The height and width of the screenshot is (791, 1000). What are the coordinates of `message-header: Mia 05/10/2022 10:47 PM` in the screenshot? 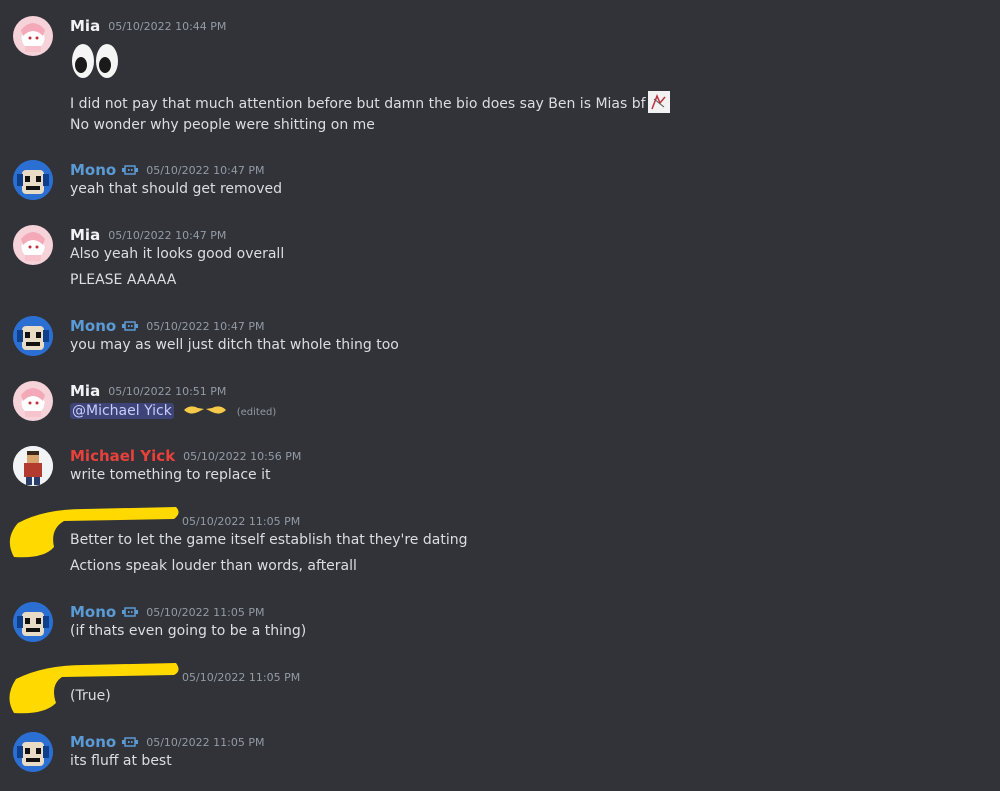 It's located at (148, 235).